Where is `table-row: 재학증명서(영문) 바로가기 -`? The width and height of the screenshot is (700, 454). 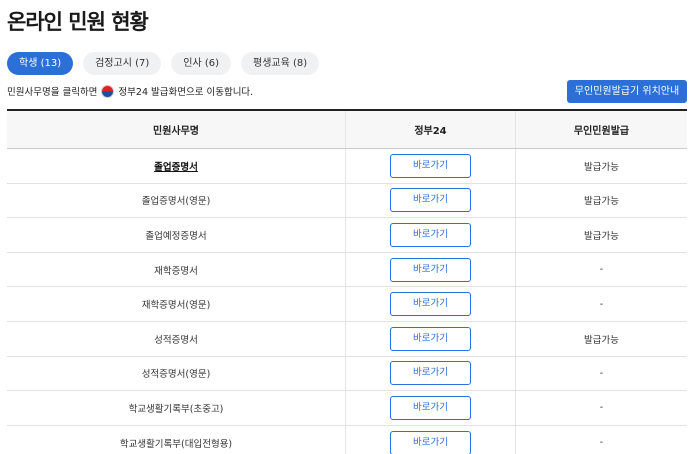 table-row: 재학증명서(영문) 바로가기 - is located at coordinates (347, 304).